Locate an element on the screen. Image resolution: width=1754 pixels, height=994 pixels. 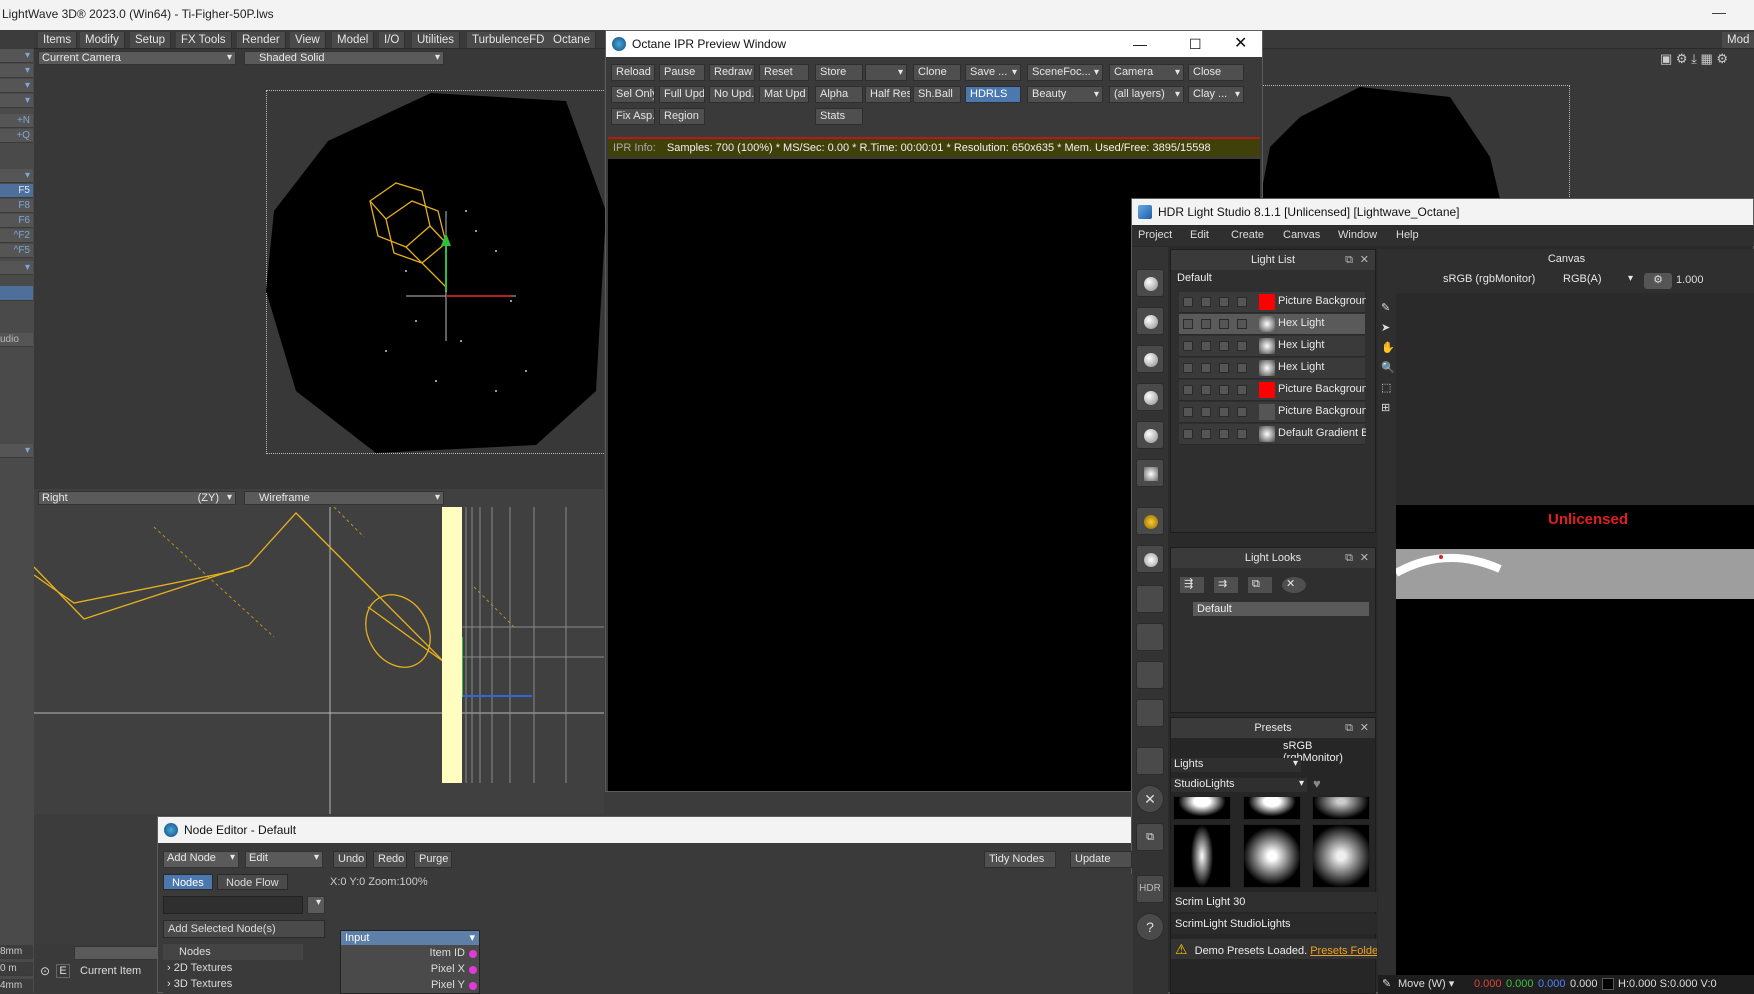
viewport-camera: Current Camera Shaded Solid is located at coordinates (320, 269).